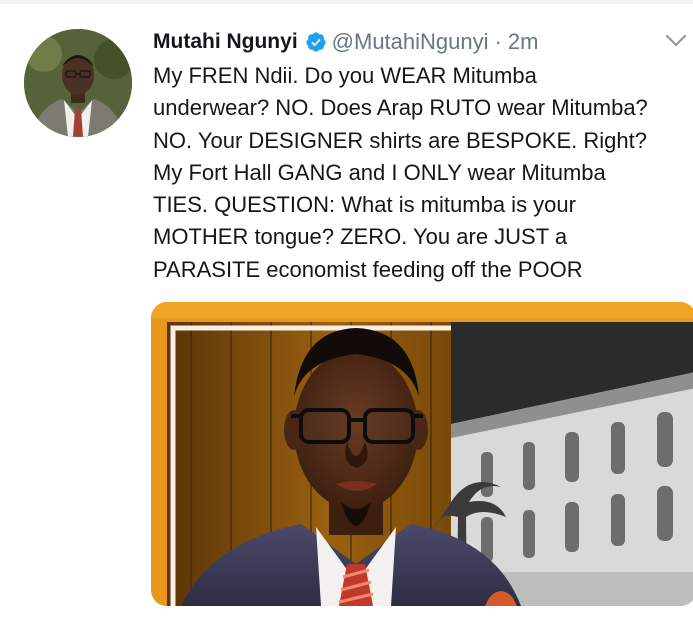 The image size is (693, 620). Describe the element at coordinates (346, 2) in the screenshot. I see `divider` at that location.